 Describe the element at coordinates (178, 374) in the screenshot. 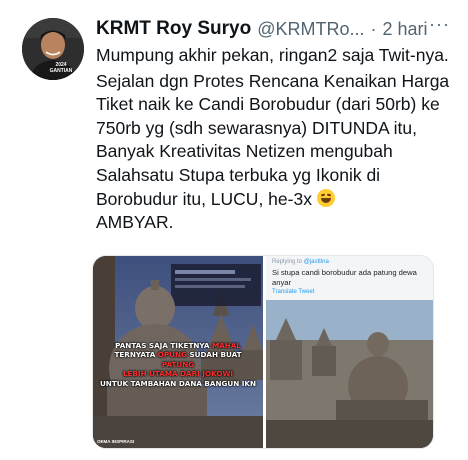

I see `caption-highlight: LEBIH UTAMA DARI JOKOWI` at that location.